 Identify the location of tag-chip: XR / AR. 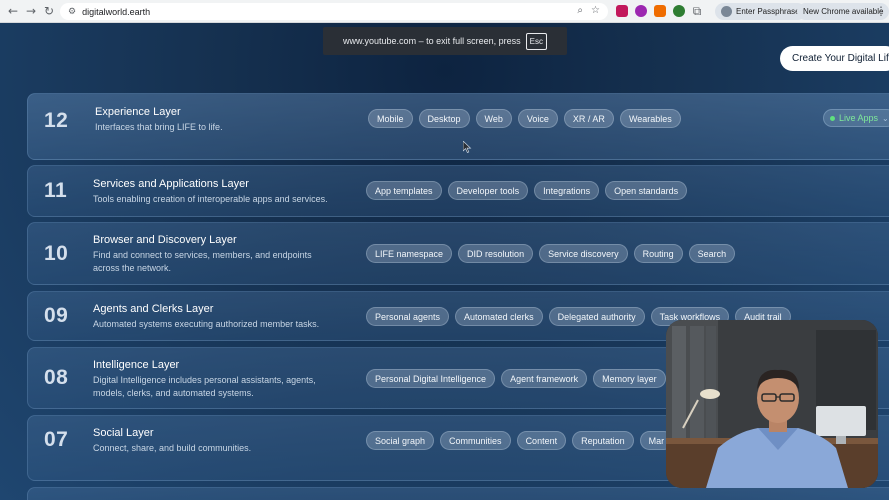
(588, 118).